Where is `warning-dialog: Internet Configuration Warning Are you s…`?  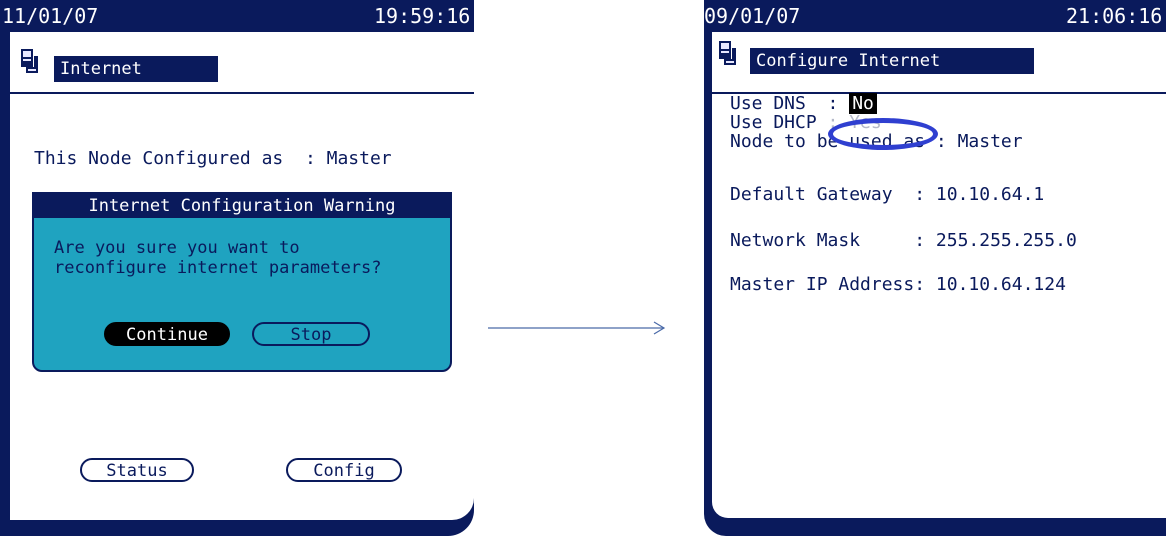 warning-dialog: Internet Configuration Warning Are you s… is located at coordinates (242, 282).